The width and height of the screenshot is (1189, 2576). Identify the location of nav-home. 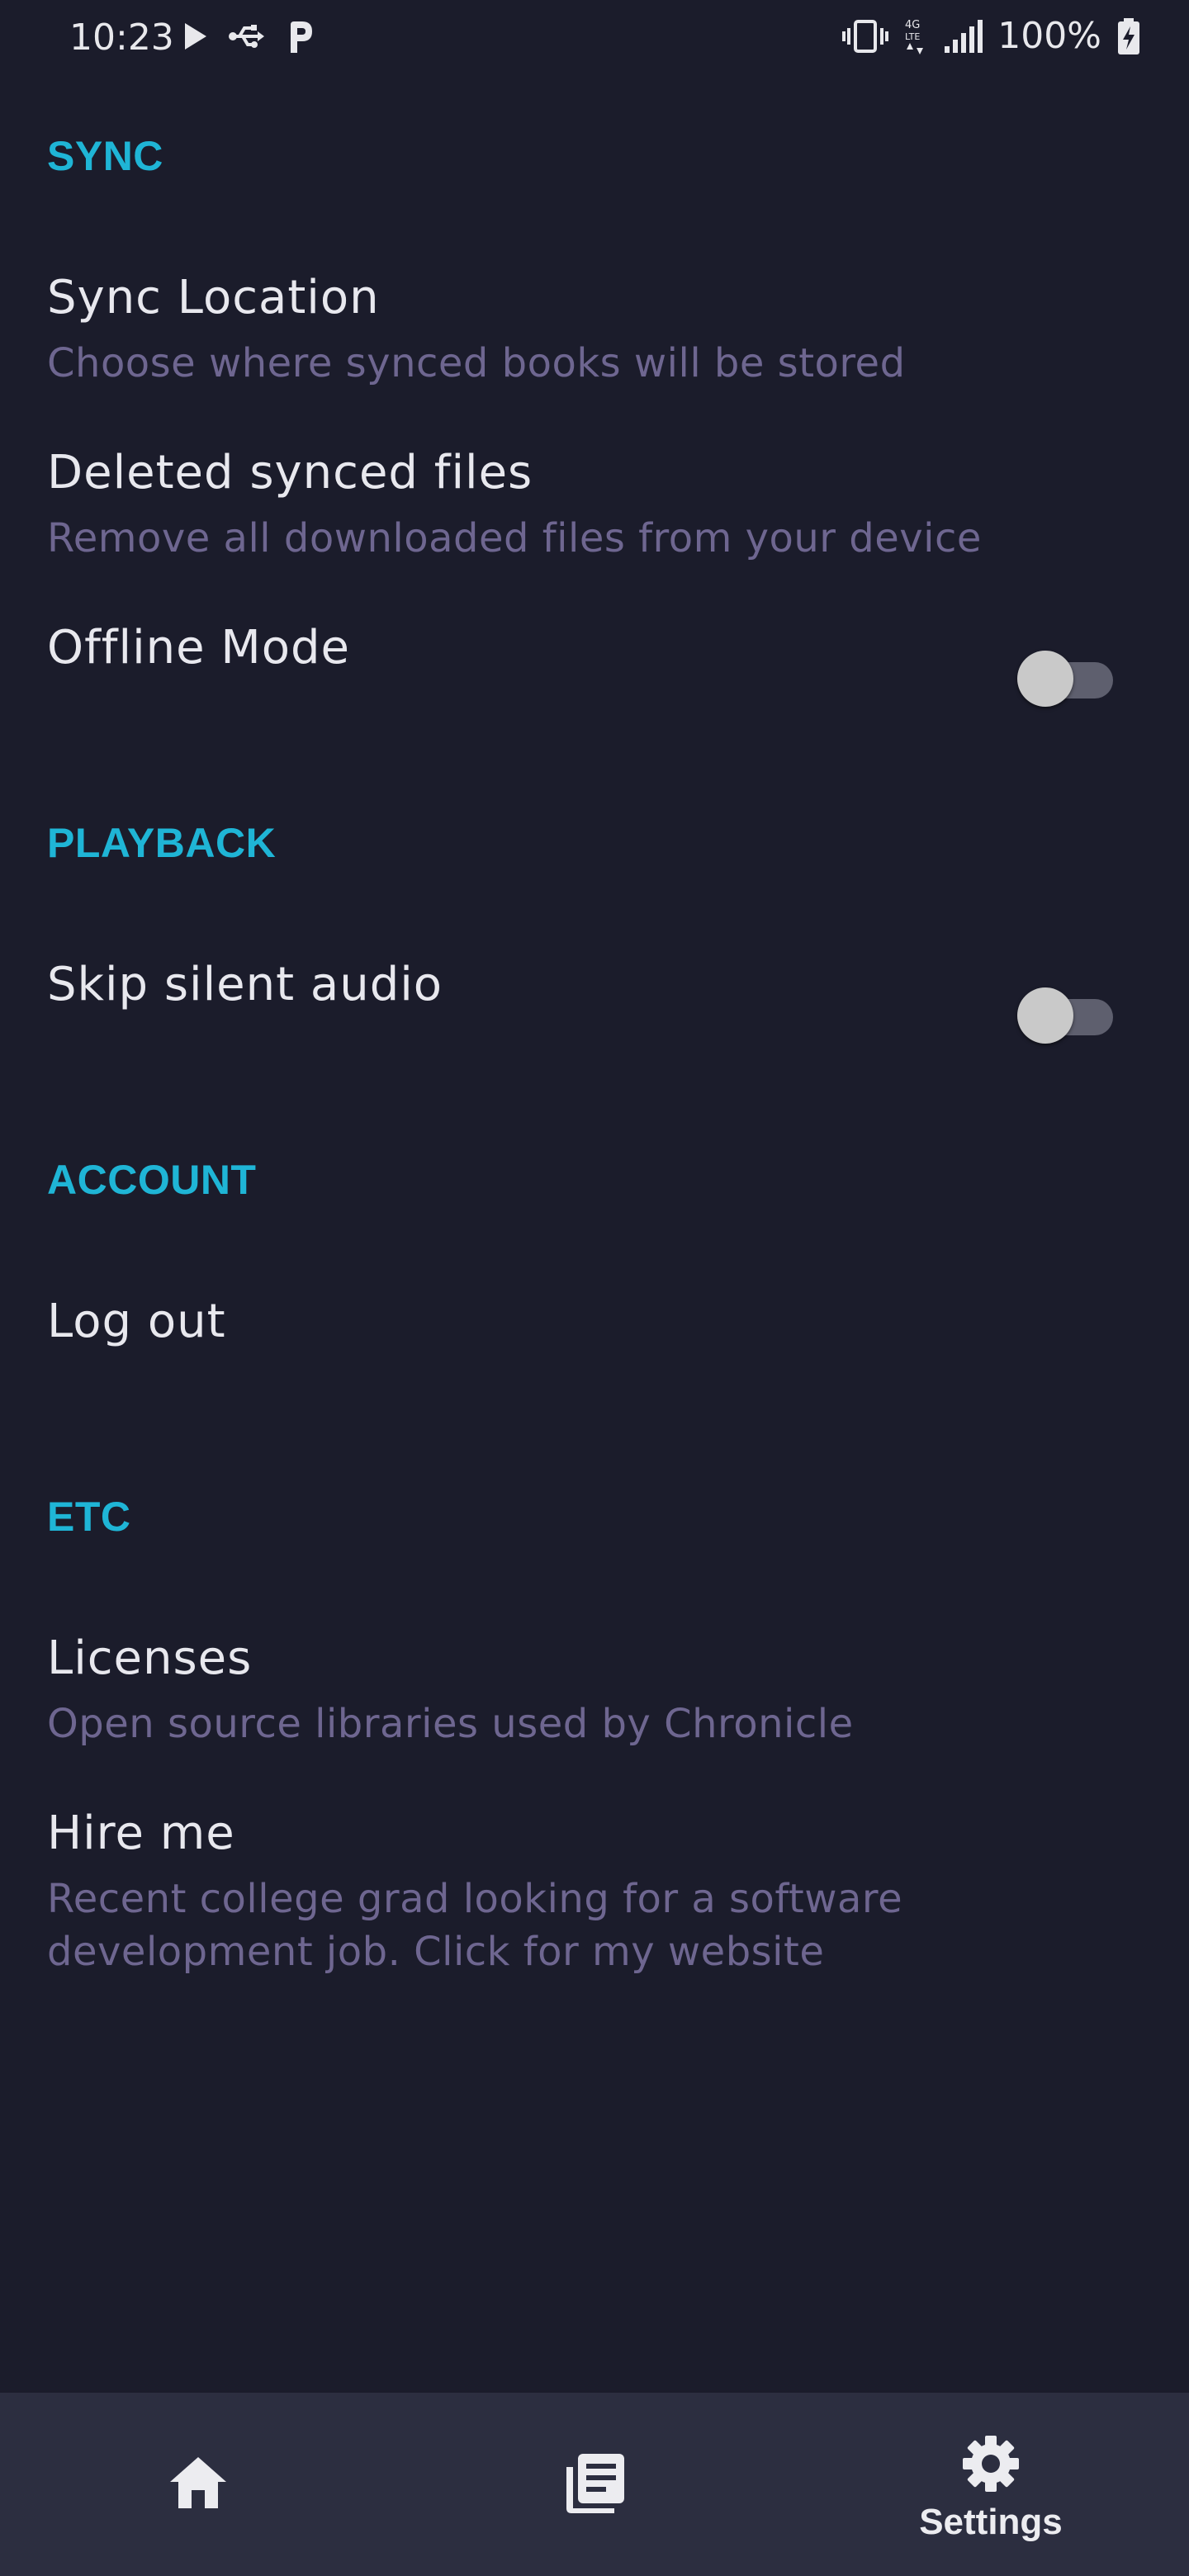
(198, 2484).